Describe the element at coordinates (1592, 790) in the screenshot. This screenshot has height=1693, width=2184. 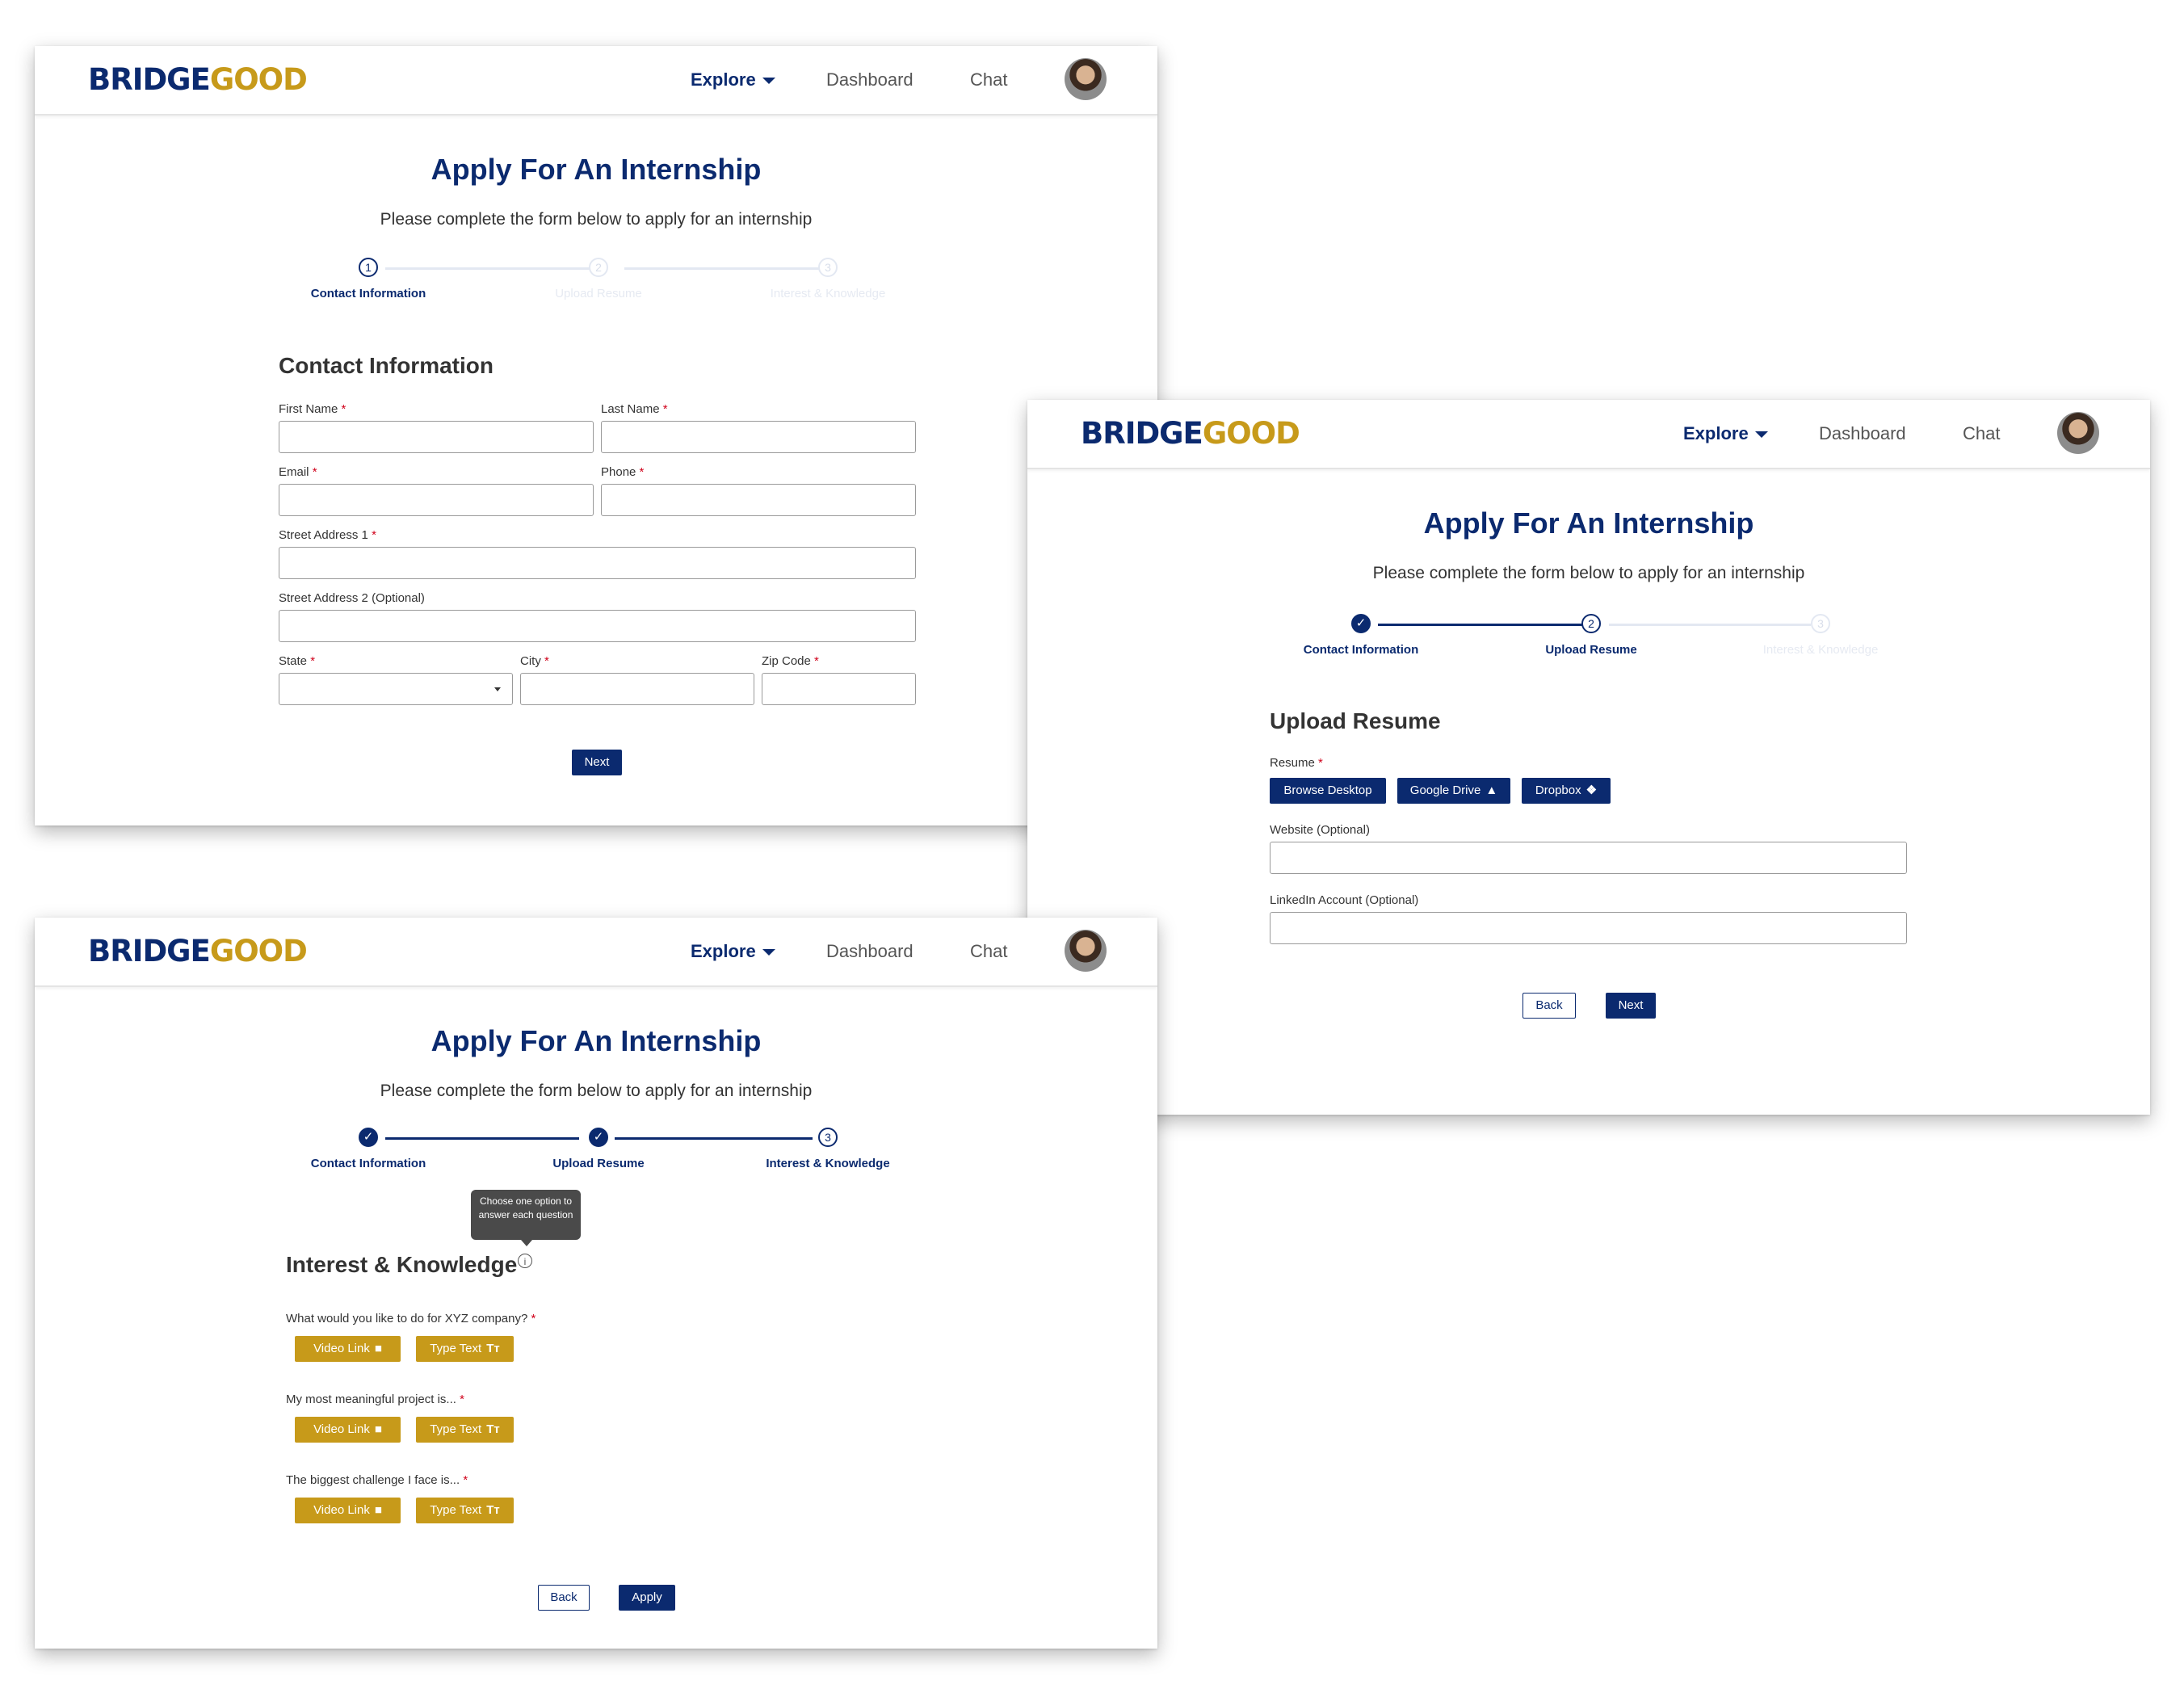
I see `dropbox-icon: ❖` at that location.